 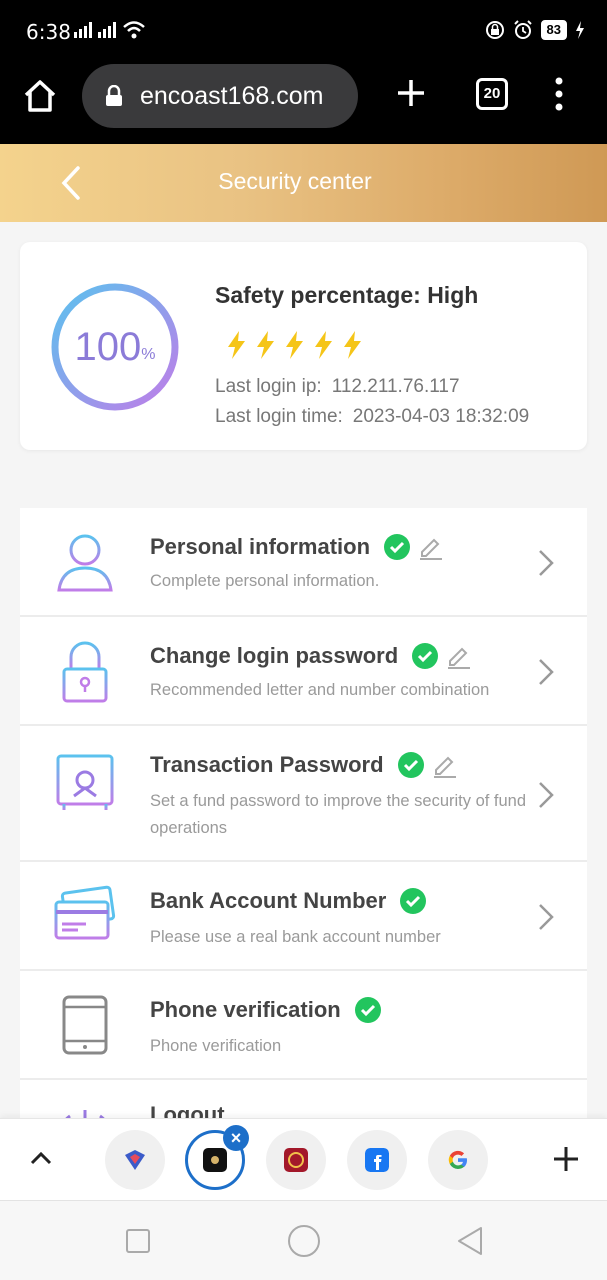 I want to click on safe-icon, so click(x=85, y=782).